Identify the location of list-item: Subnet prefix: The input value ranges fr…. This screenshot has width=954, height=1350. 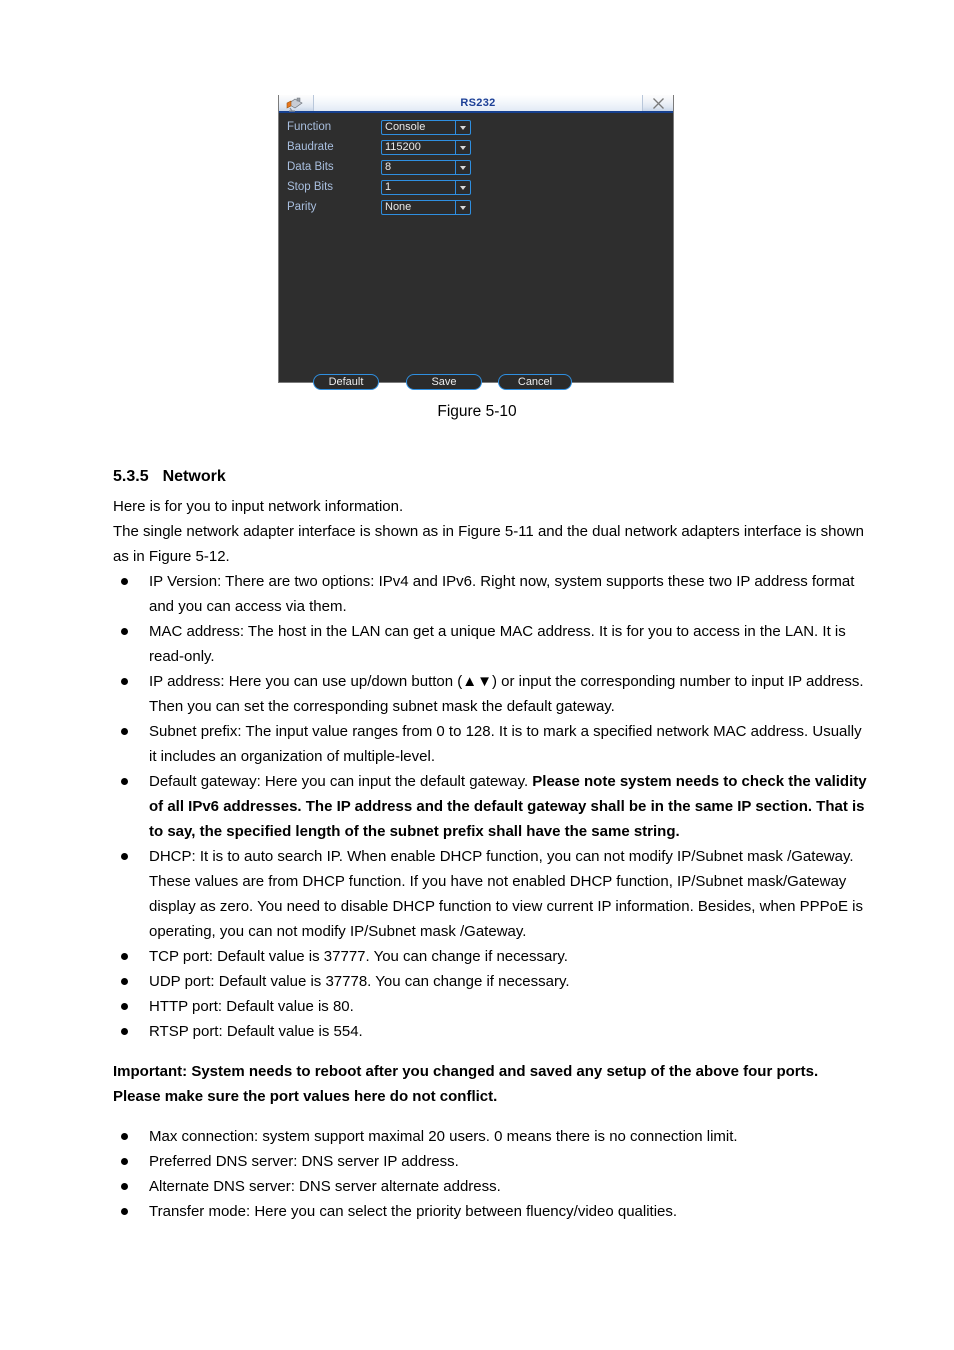
(491, 744).